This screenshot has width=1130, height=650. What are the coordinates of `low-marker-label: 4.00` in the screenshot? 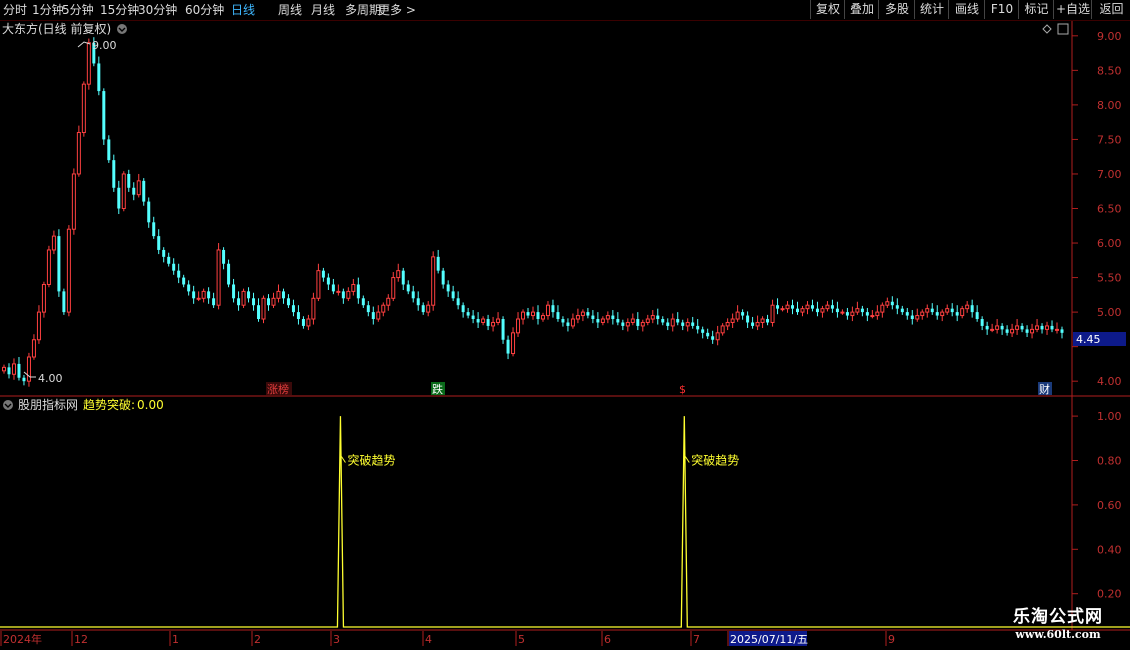 It's located at (50, 378).